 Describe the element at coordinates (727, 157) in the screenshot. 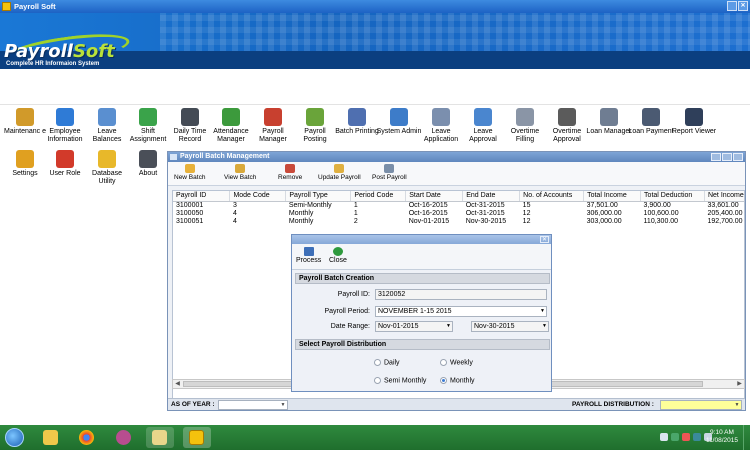

I see `batch-maximize-button` at that location.